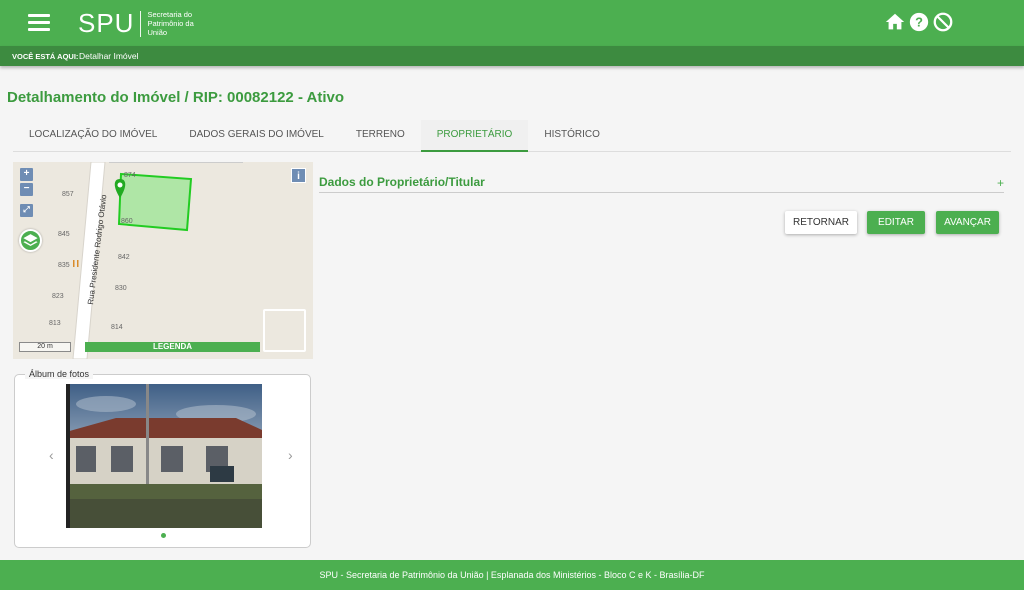 The width and height of the screenshot is (1024, 590). I want to click on logo-text: SPU, so click(106, 23).